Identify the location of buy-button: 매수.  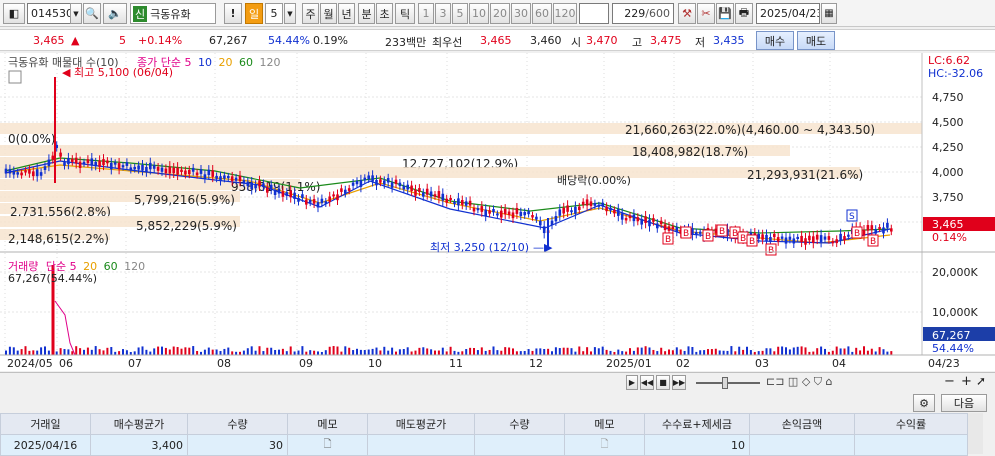
(775, 40).